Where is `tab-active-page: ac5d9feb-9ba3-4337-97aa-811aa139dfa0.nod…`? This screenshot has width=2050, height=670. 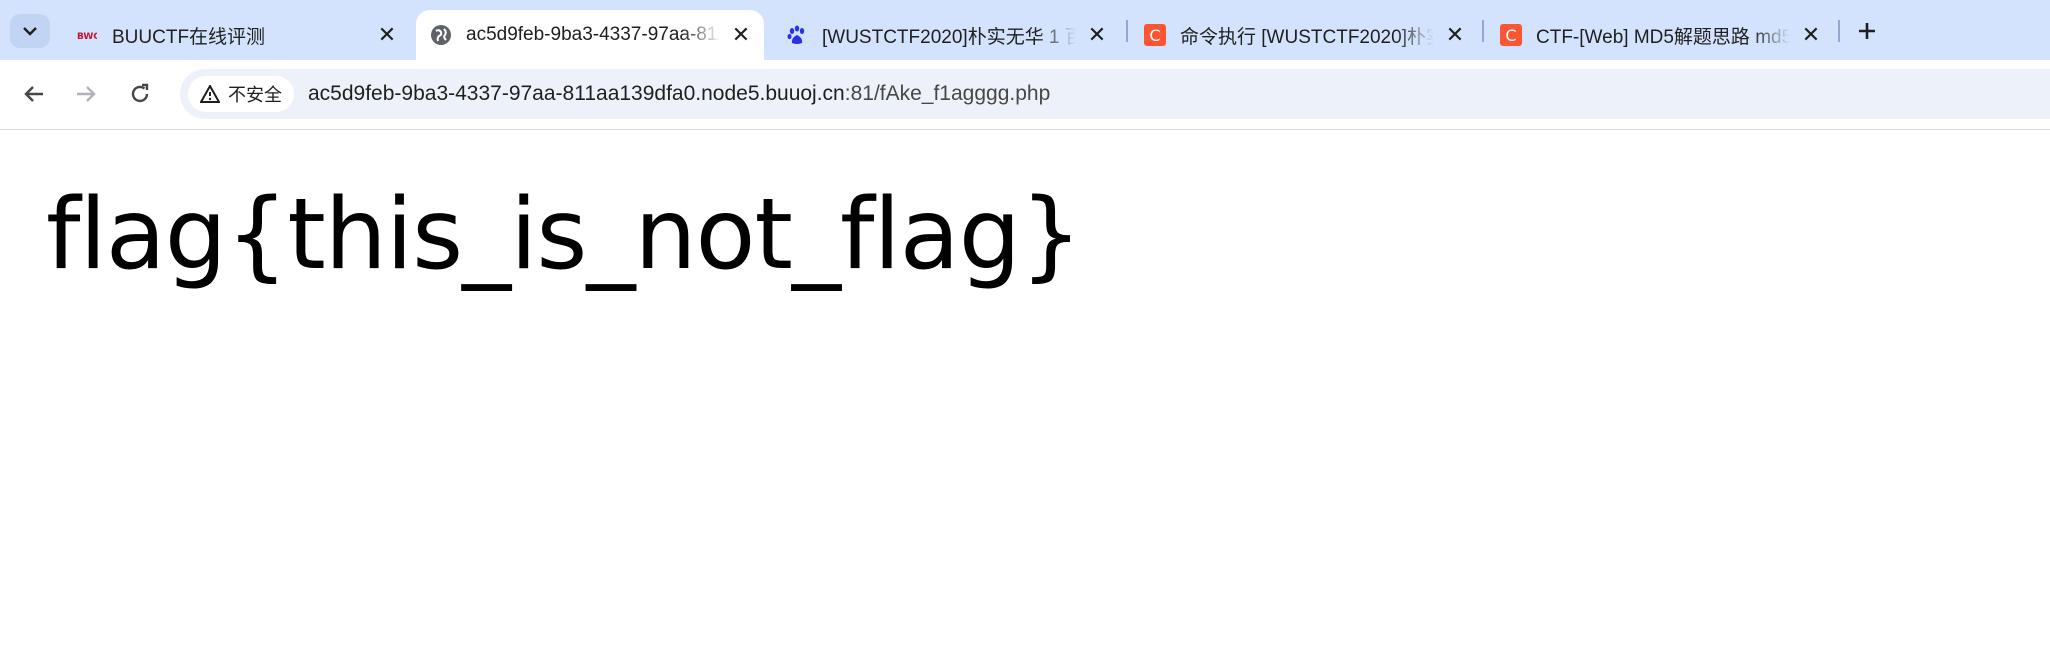 tab-active-page: ac5d9feb-9ba3-4337-97aa-811aa139dfa0.nod… is located at coordinates (590, 35).